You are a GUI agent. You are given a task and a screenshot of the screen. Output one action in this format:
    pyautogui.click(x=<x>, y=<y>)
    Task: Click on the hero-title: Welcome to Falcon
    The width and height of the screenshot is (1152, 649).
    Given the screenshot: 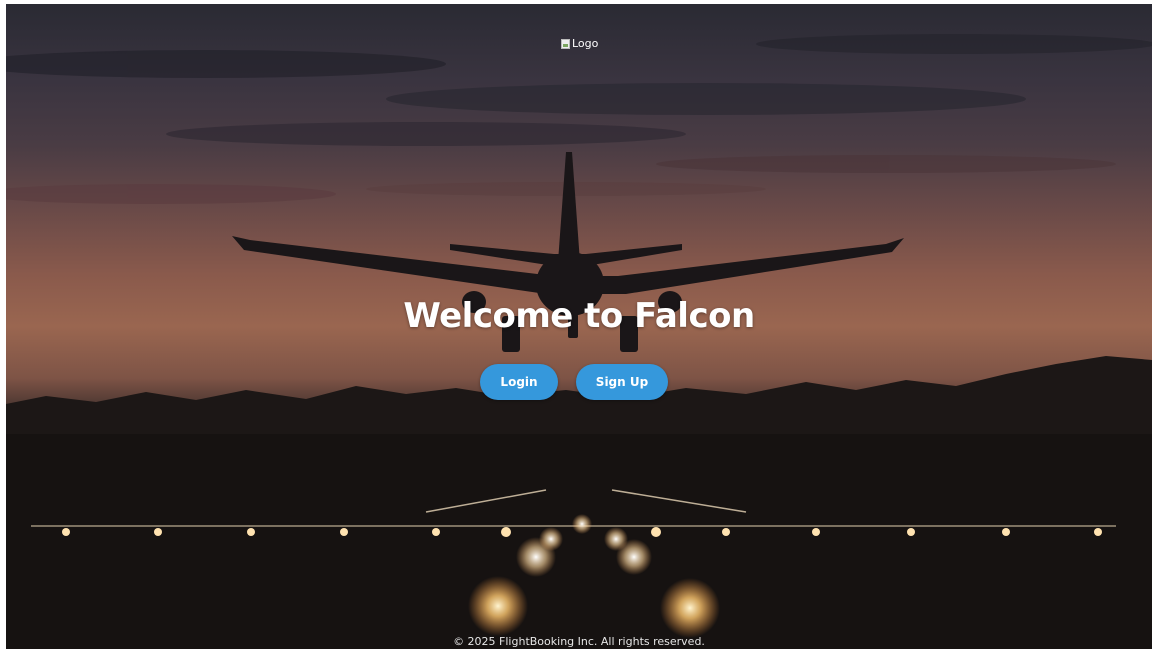 What is the action you would take?
    pyautogui.click(x=579, y=316)
    